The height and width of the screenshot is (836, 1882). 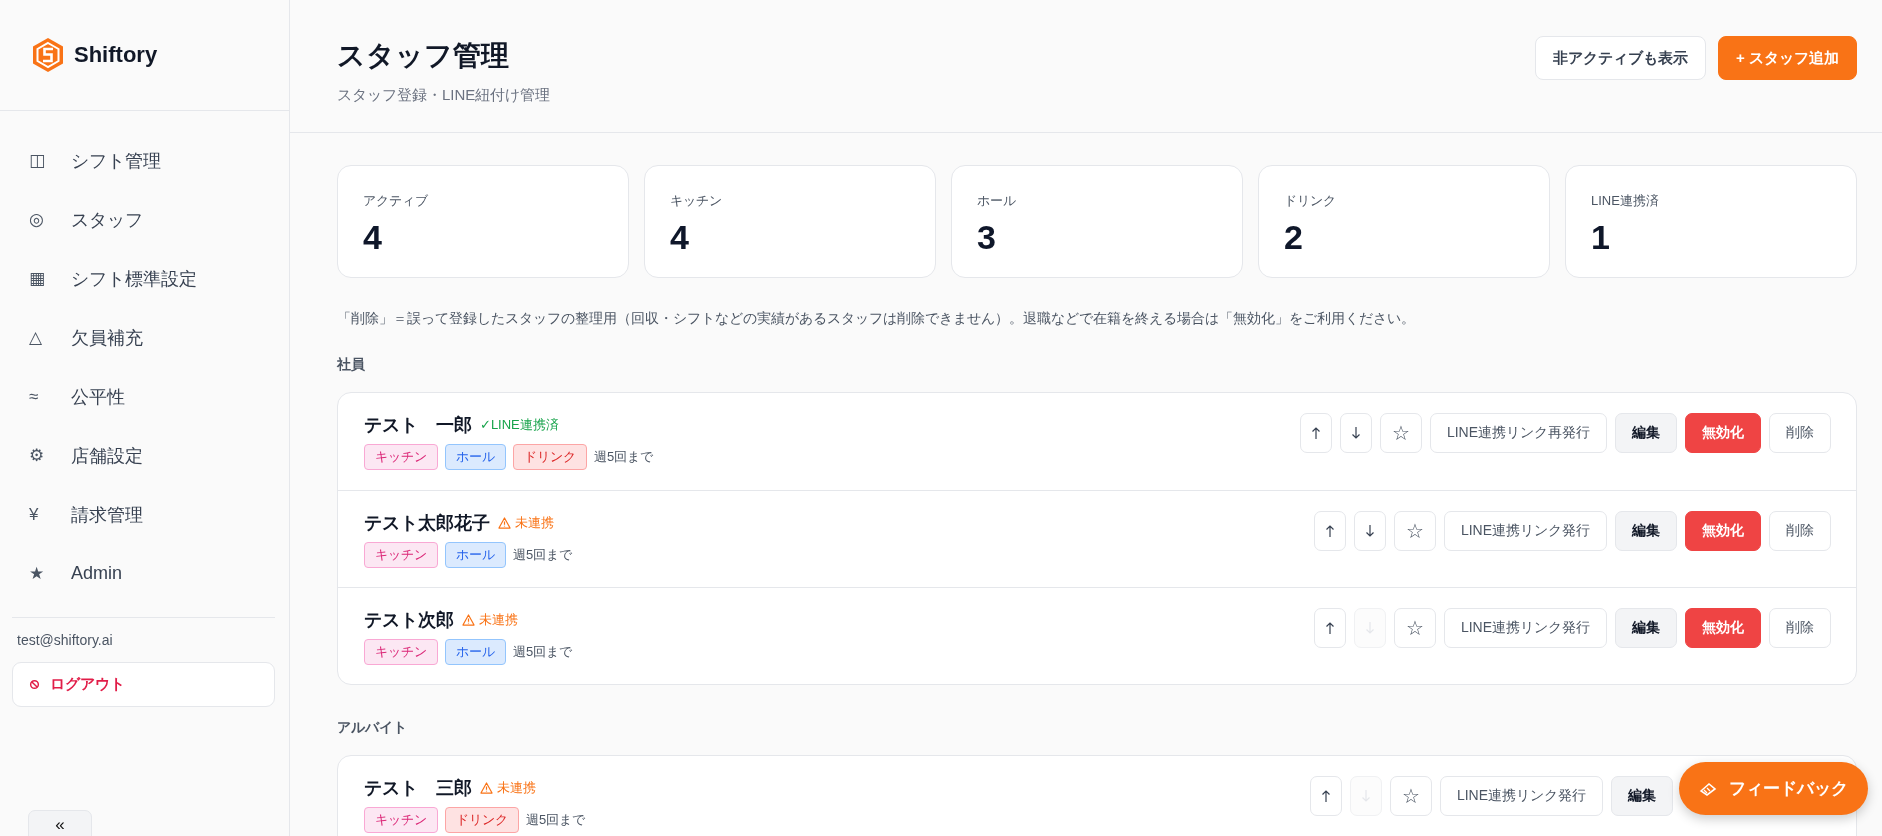 I want to click on nav-item: △ 欠員補充, so click(x=144, y=337).